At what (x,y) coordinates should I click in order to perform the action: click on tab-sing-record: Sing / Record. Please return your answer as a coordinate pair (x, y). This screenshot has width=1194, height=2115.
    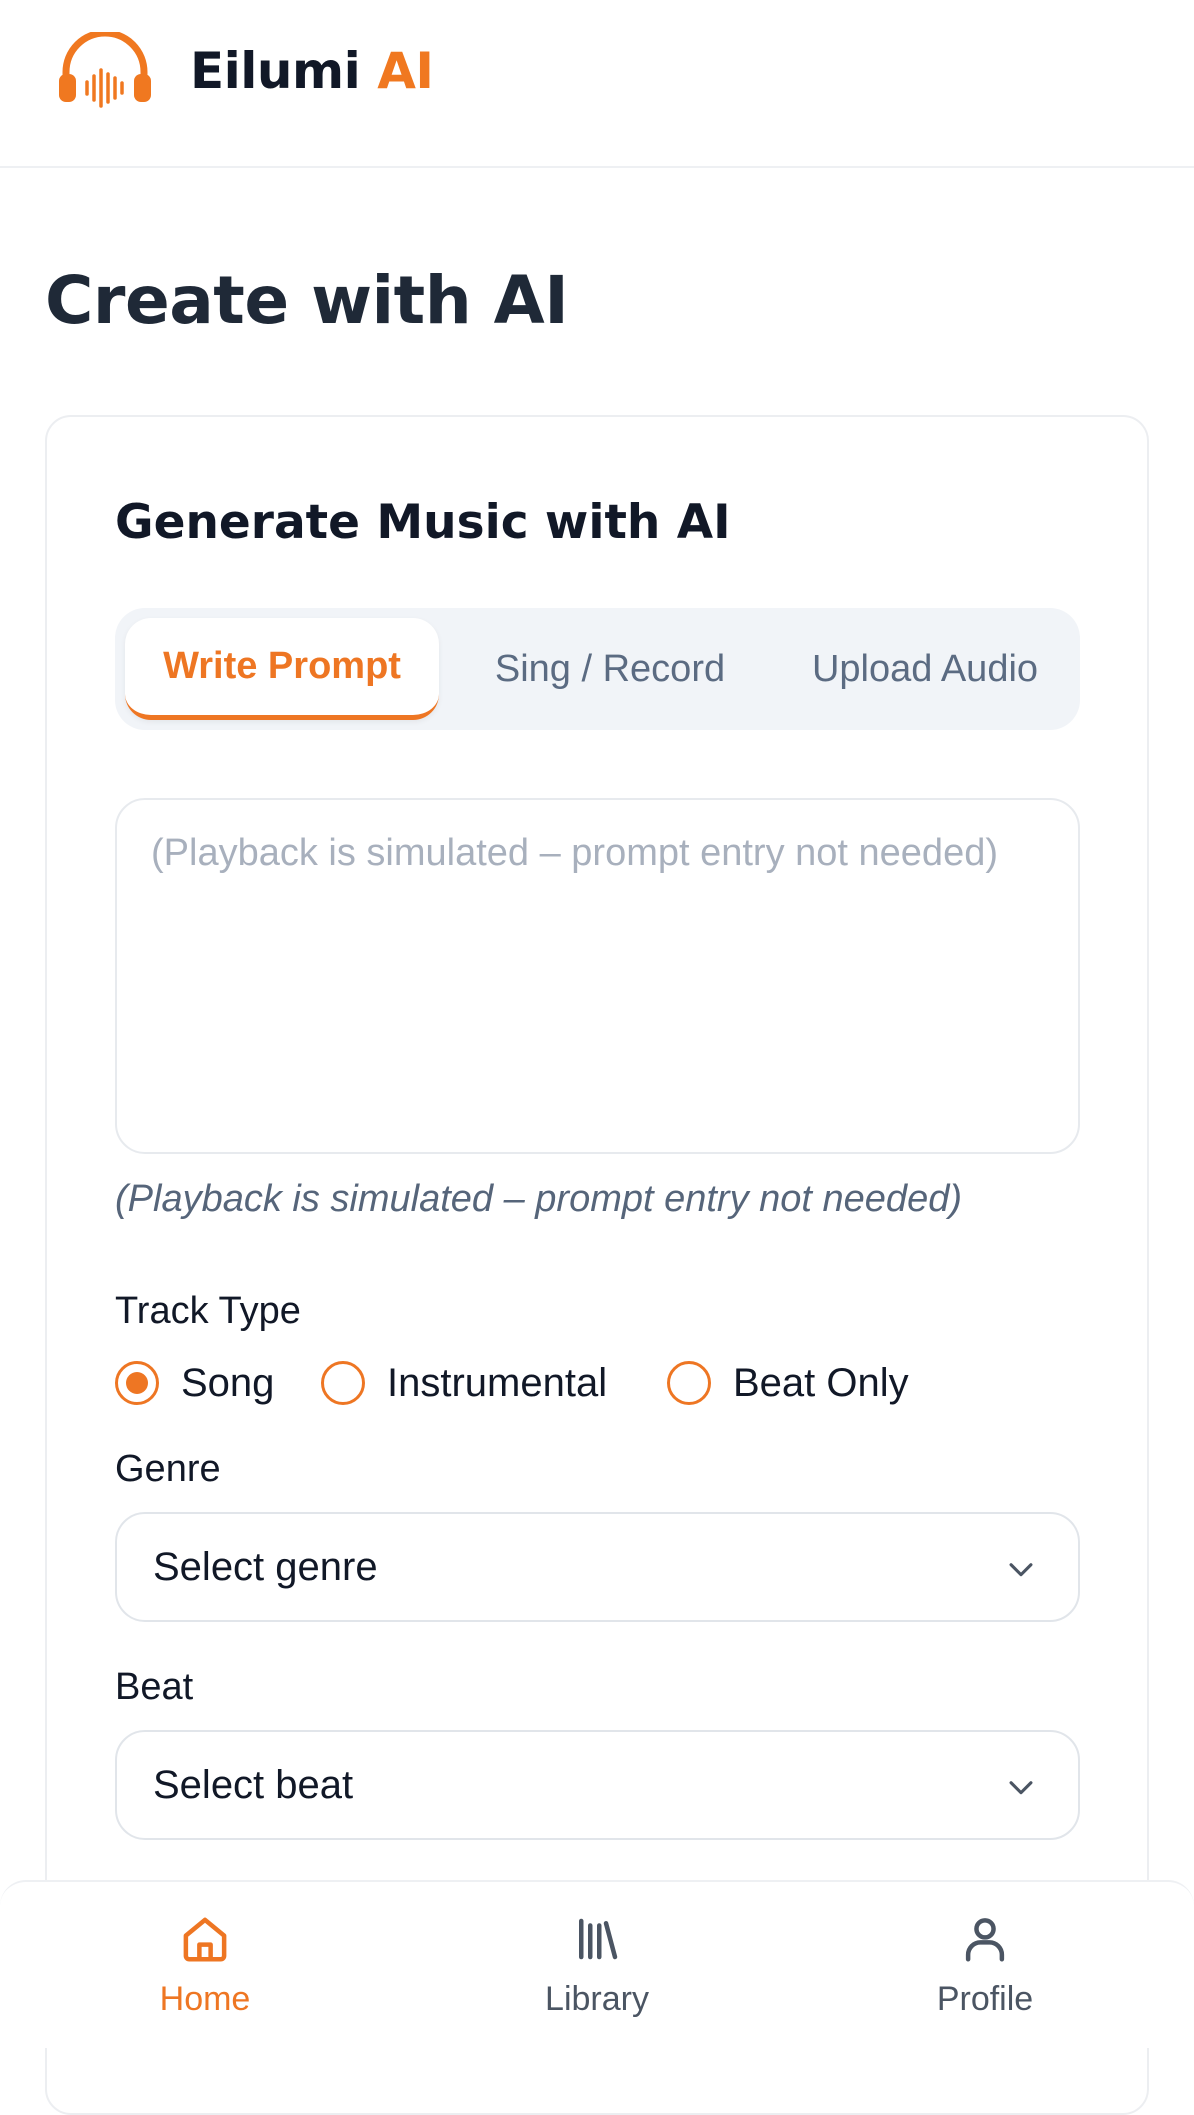
    Looking at the image, I should click on (610, 669).